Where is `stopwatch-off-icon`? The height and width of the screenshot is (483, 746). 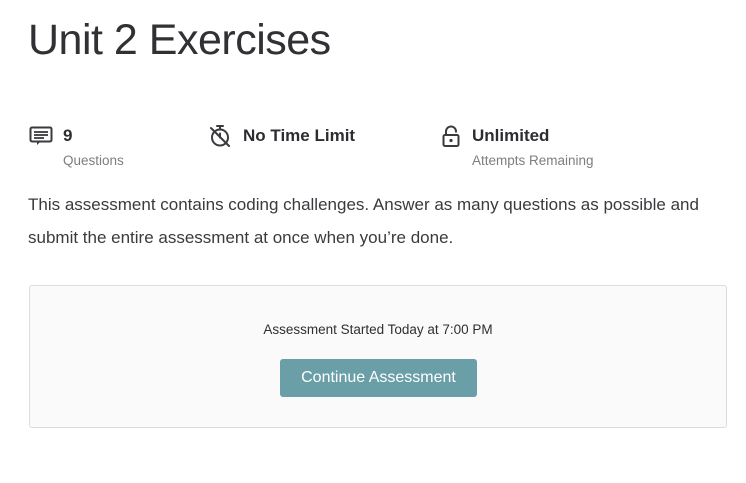 stopwatch-off-icon is located at coordinates (220, 136).